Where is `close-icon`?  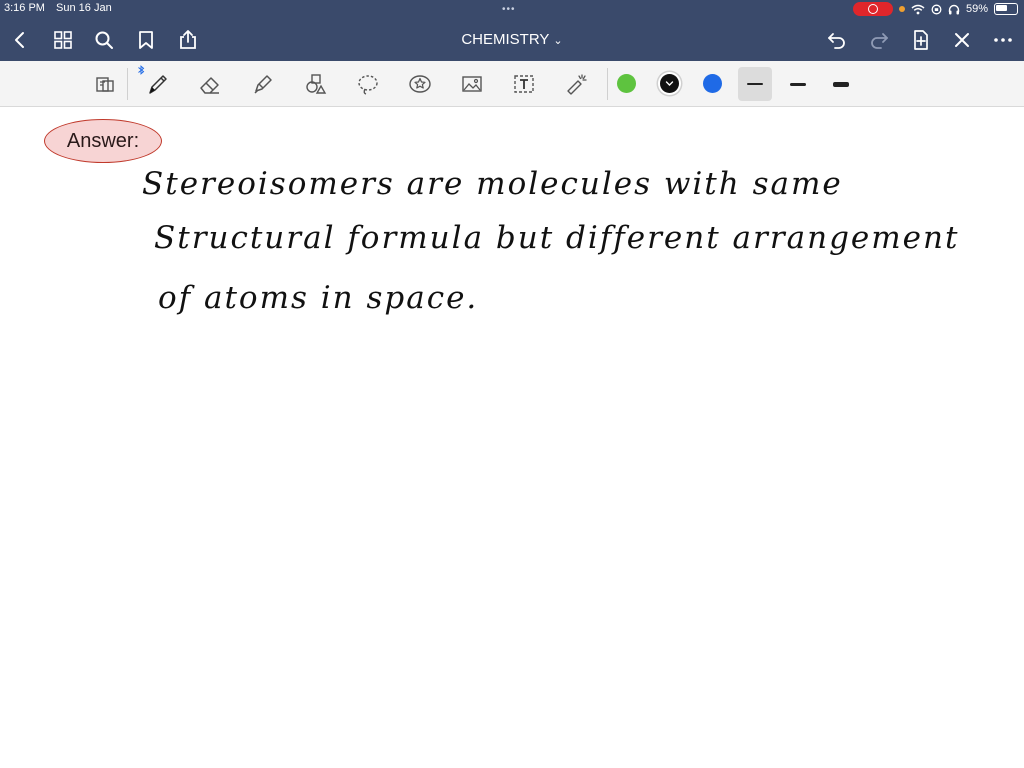 close-icon is located at coordinates (962, 40).